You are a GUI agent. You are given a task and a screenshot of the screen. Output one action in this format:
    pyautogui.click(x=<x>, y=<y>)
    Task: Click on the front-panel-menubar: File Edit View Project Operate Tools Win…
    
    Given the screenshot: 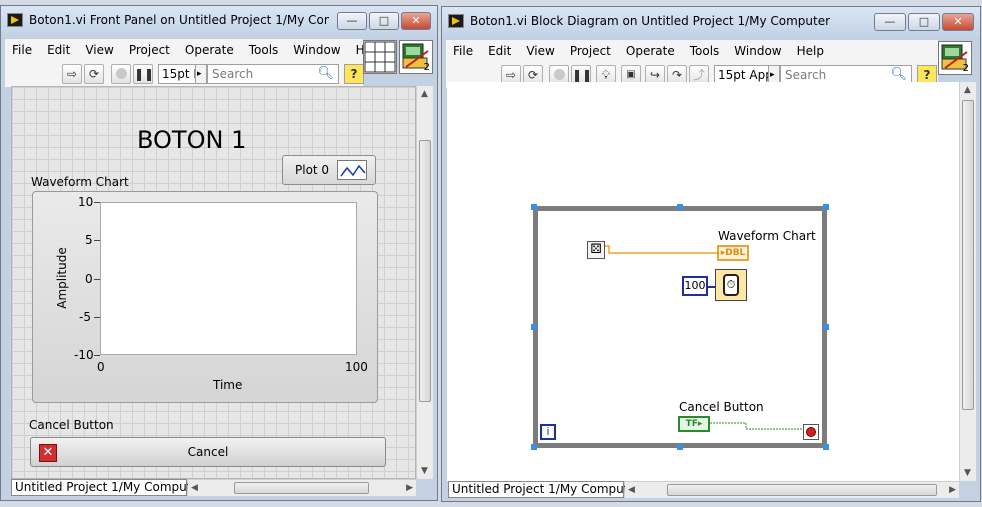 What is the action you would take?
    pyautogui.click(x=194, y=50)
    